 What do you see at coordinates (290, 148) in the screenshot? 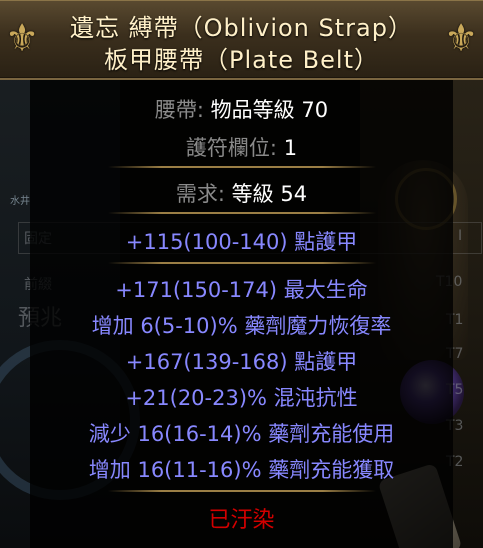
I see `socket-value: 1` at bounding box center [290, 148].